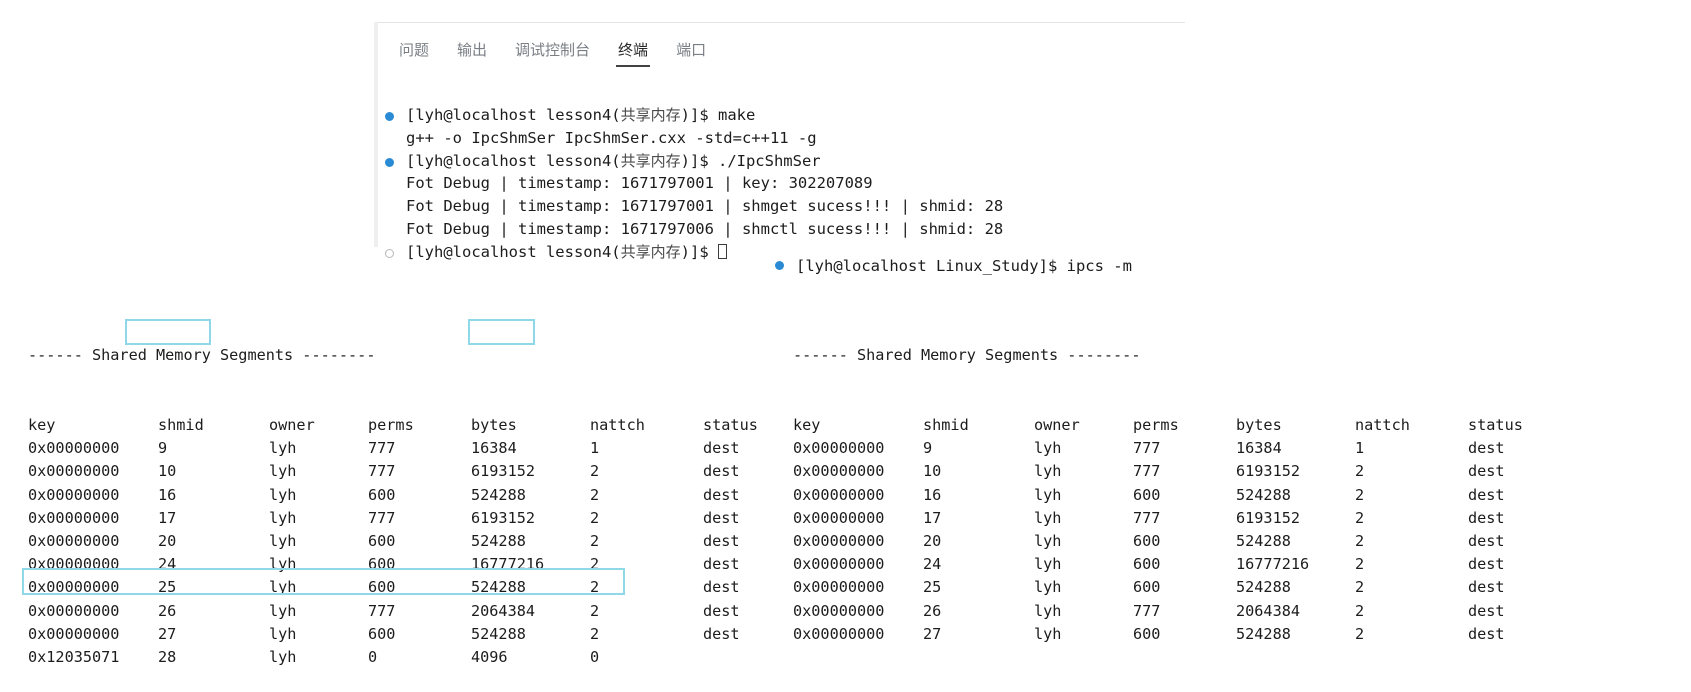  I want to click on cell-bytes: 16384, so click(494, 448).